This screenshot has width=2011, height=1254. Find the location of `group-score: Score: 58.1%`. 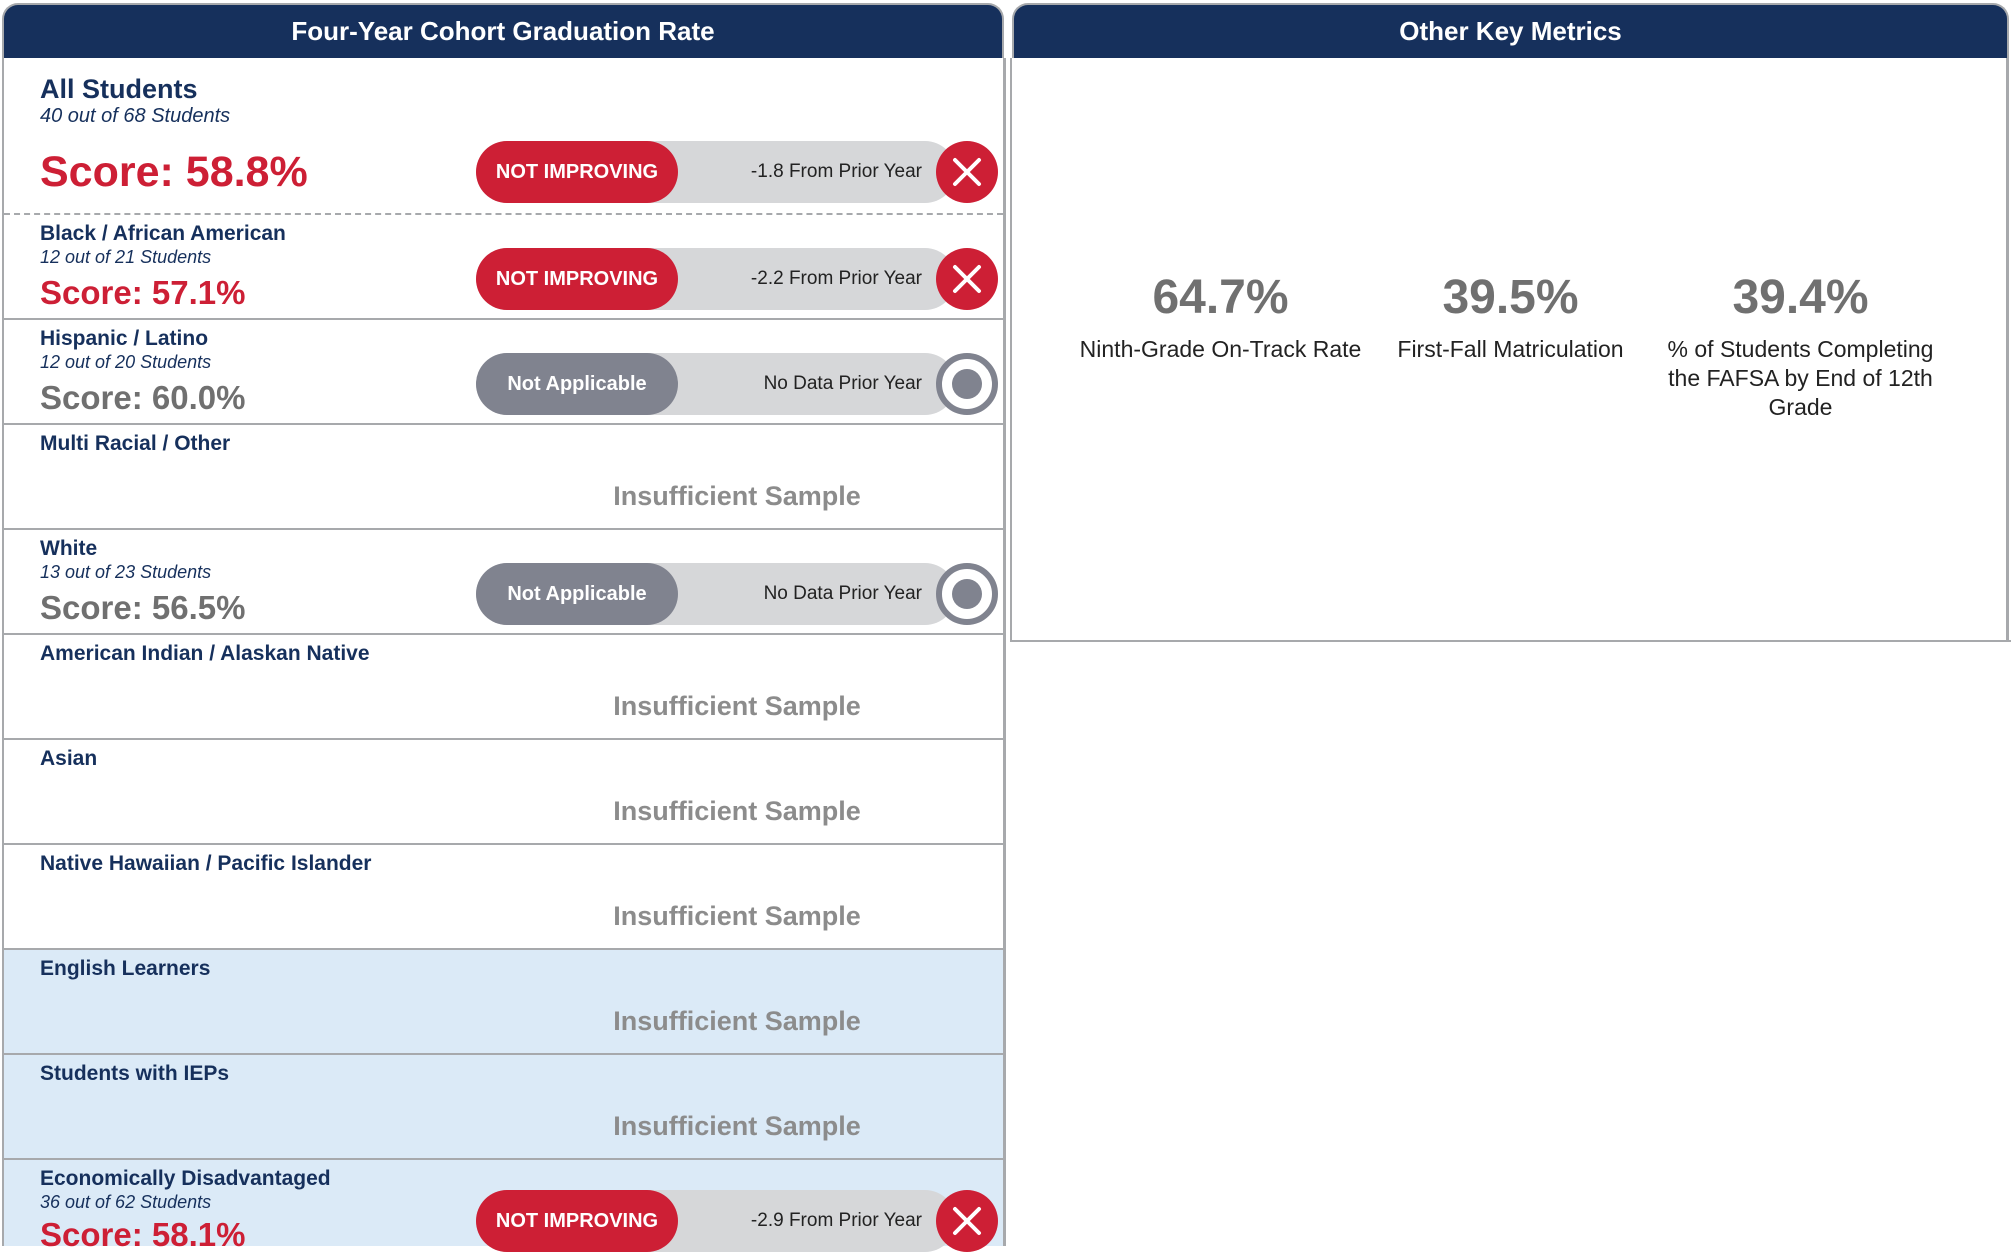

group-score: Score: 58.1% is located at coordinates (143, 1234).